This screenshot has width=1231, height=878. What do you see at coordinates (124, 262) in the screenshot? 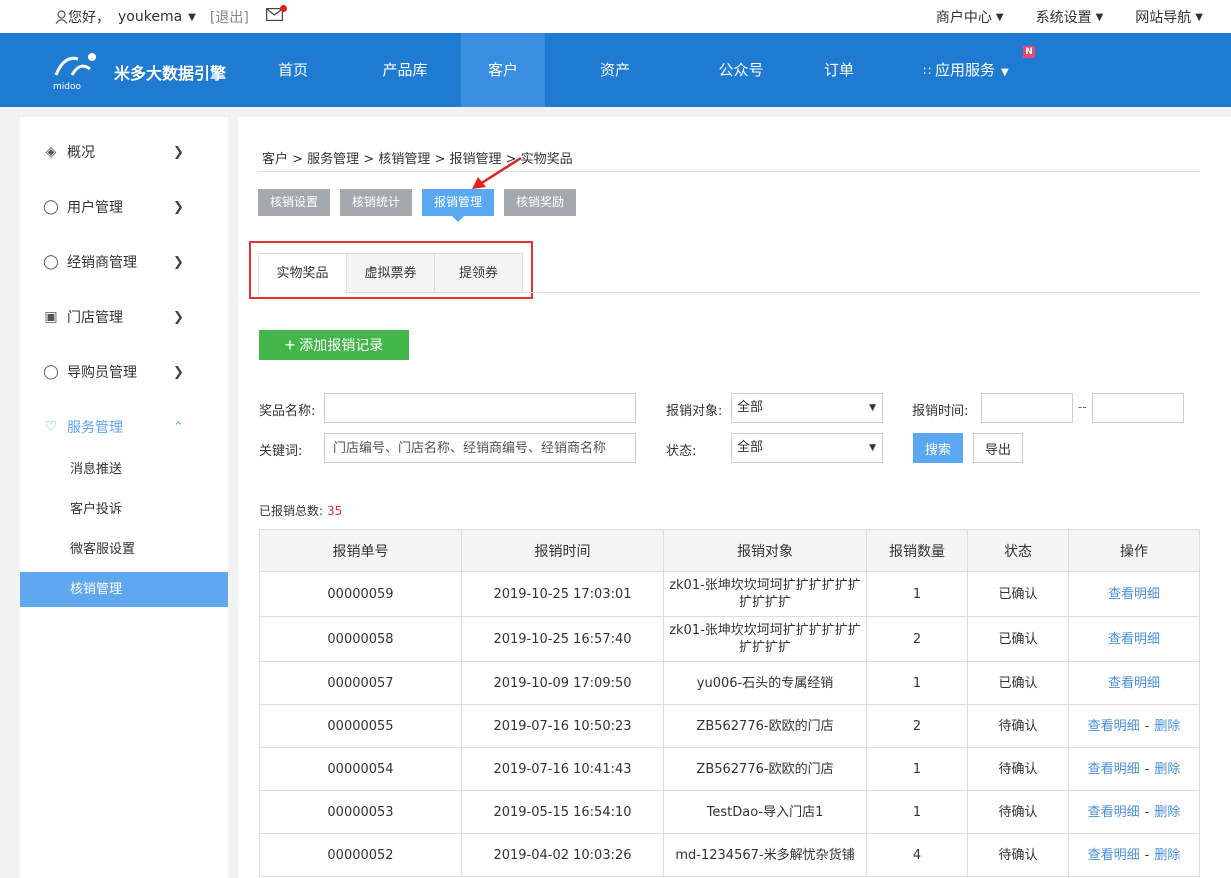
I see `sidebar-item-dealer-management: ◯ 经销商管理 ❯` at bounding box center [124, 262].